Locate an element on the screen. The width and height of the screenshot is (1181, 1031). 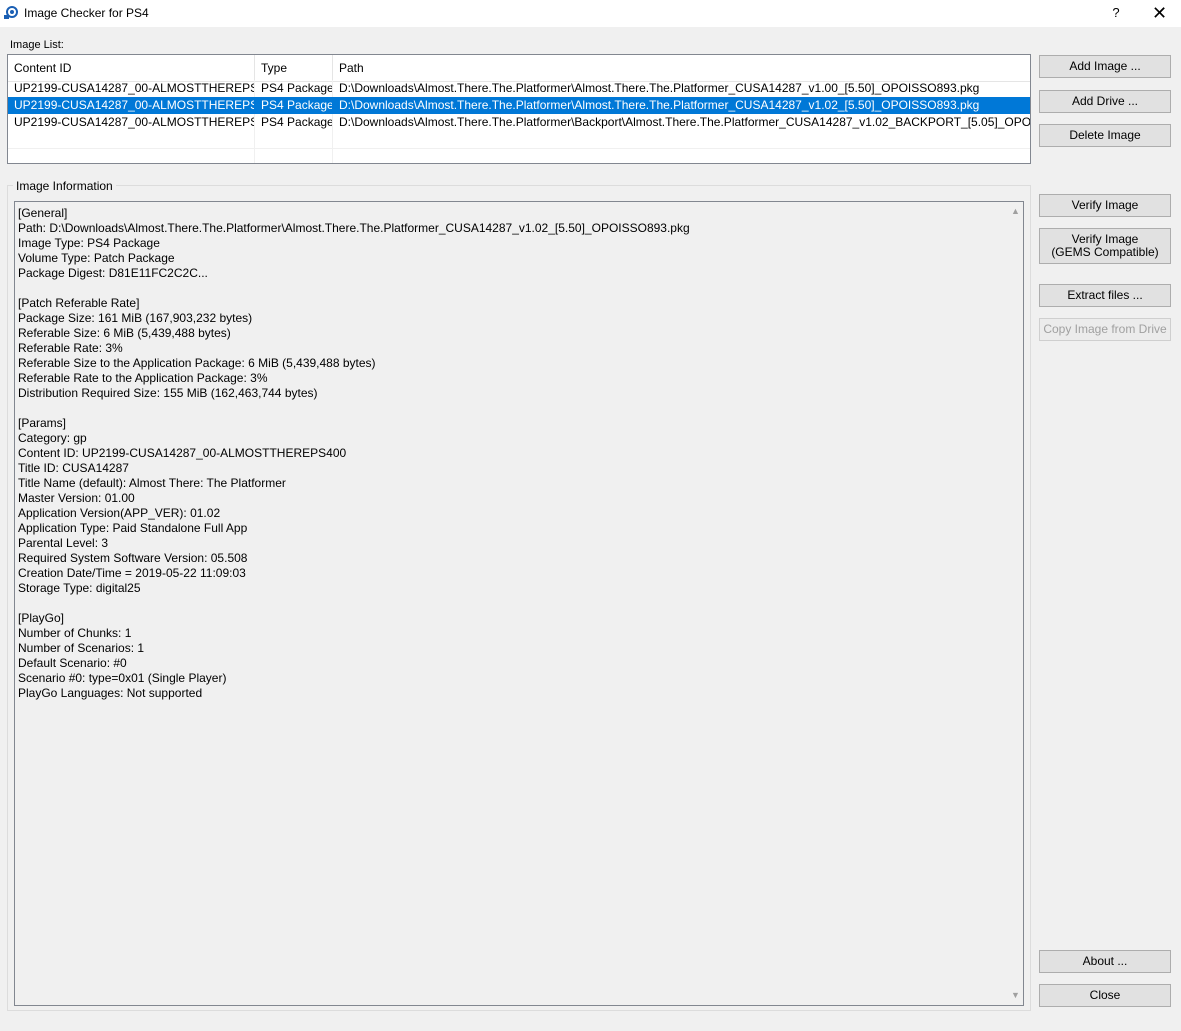
window-title: Image Checker for PS4 is located at coordinates (86, 13).